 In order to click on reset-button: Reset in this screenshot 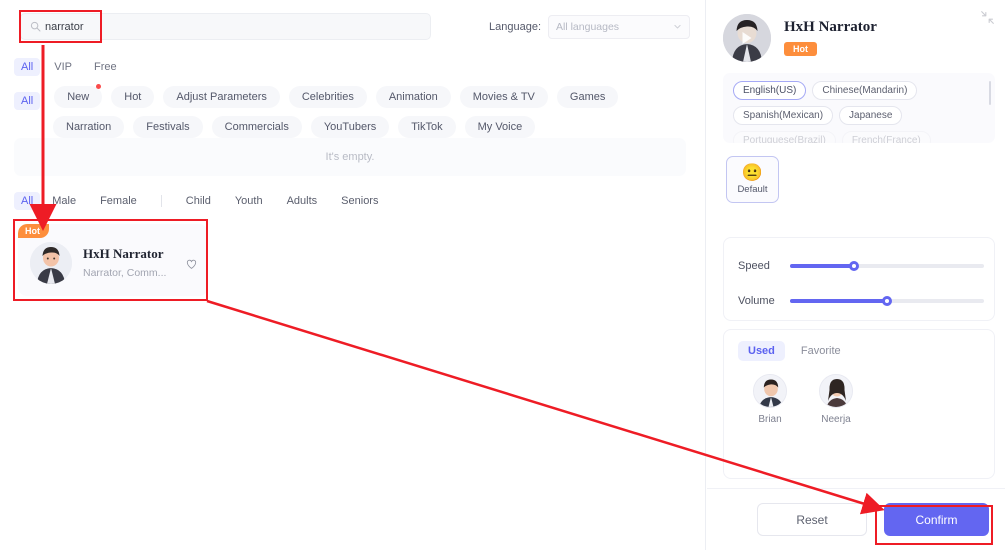, I will do `click(812, 519)`.